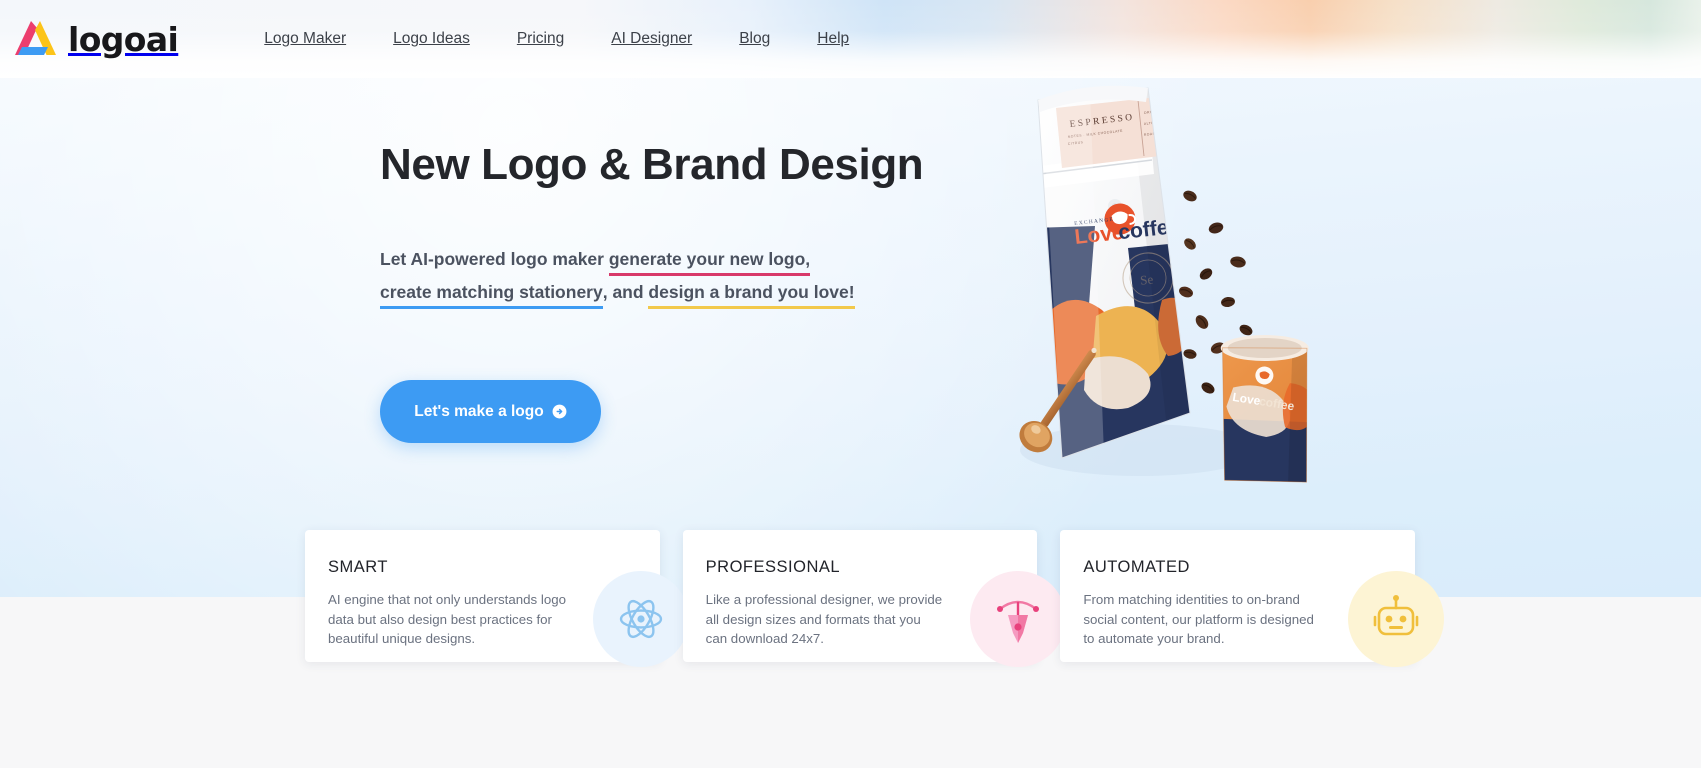 This screenshot has height=783, width=1701. What do you see at coordinates (1018, 619) in the screenshot?
I see `pen-nib-icon` at bounding box center [1018, 619].